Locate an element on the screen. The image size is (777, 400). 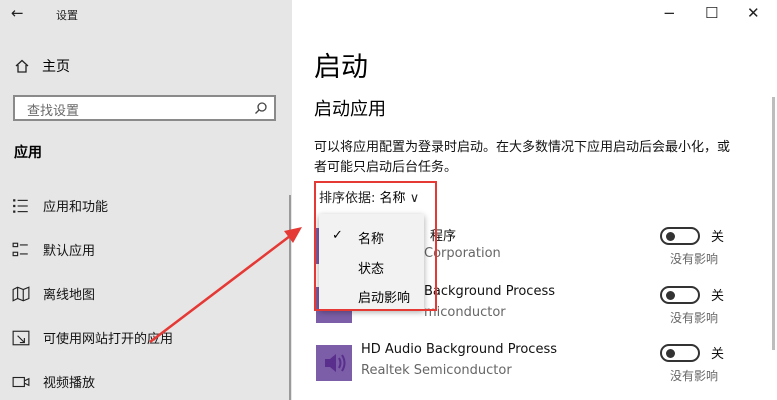
app-publisher: Corporation is located at coordinates (462, 253).